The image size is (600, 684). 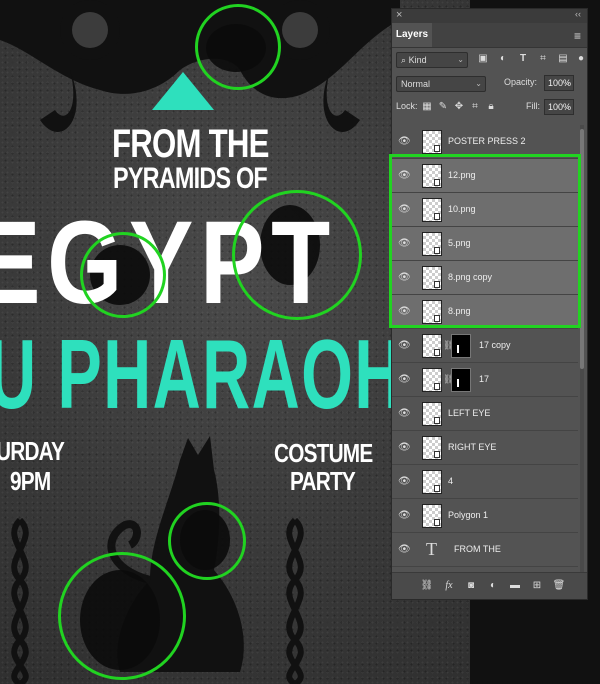 I want to click on filter-row: ⌕ Kind ⌄ ▣ ◐ T ⌗ ▤ ●, so click(x=489, y=60).